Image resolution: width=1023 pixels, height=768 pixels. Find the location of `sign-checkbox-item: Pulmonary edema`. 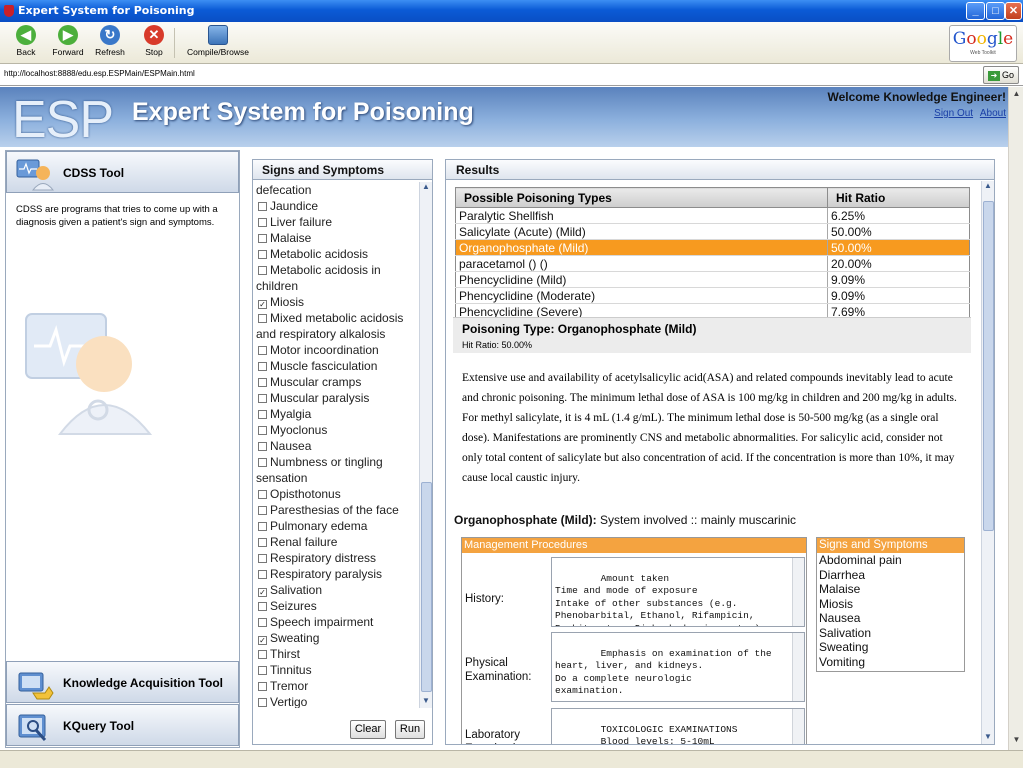

sign-checkbox-item: Pulmonary edema is located at coordinates (337, 526).